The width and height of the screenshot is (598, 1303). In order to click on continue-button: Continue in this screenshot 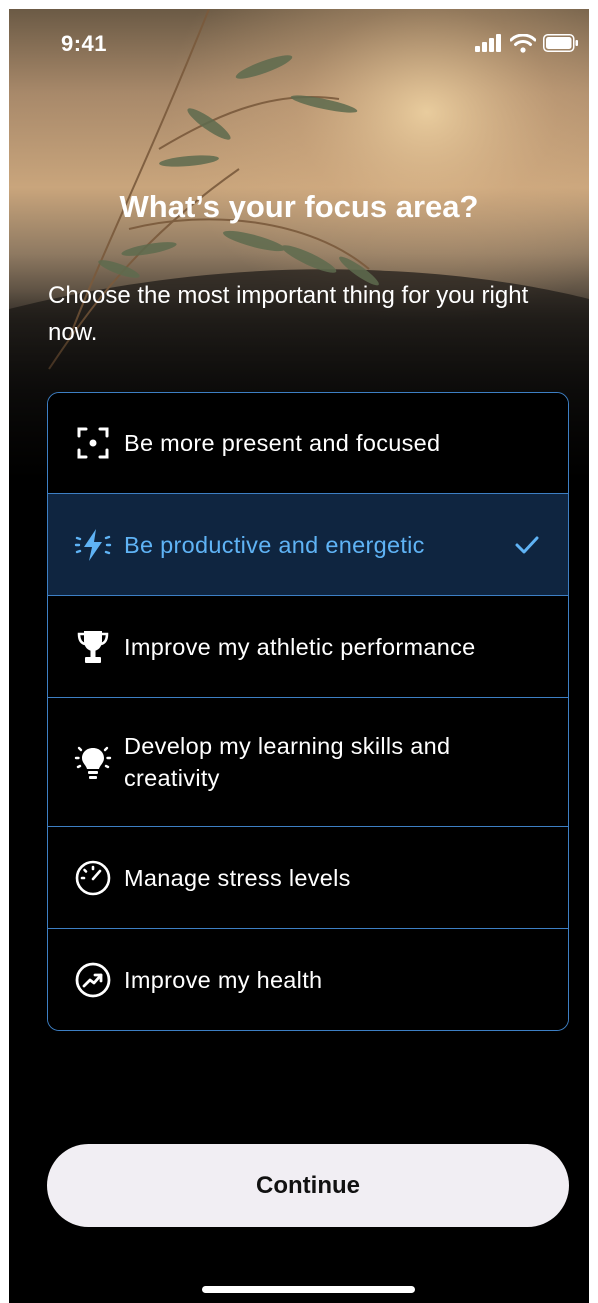, I will do `click(308, 1185)`.